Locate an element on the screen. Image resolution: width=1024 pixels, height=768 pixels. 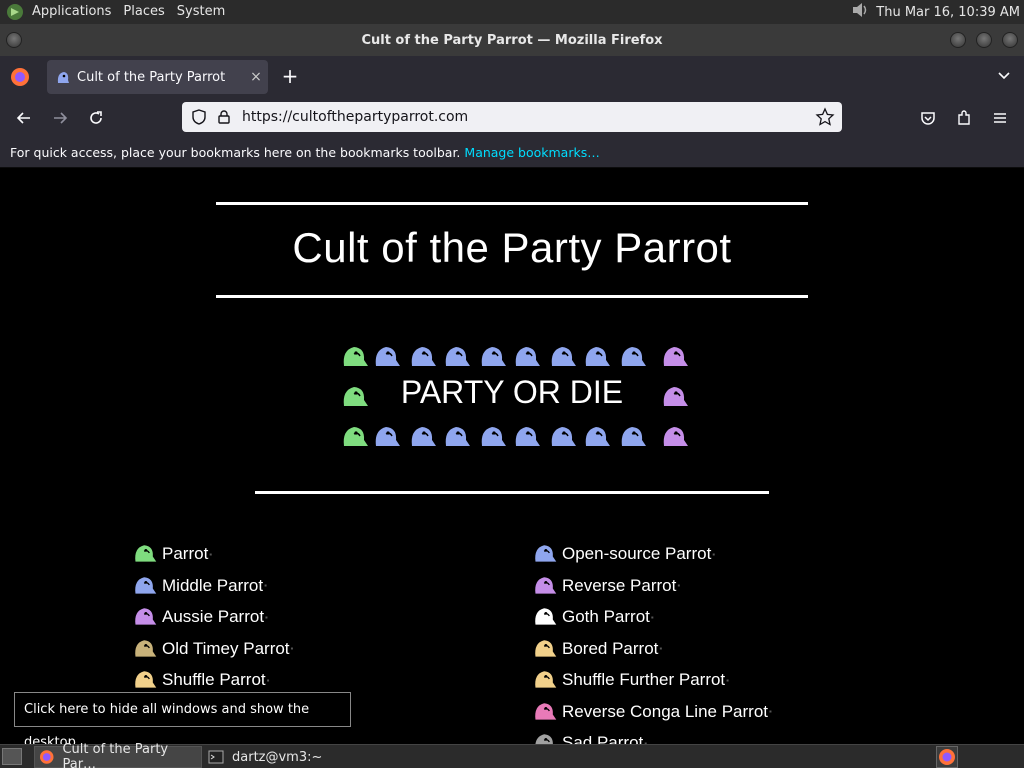
parrot-list-item: Reverse Conga Line Parrot ▪ is located at coordinates (652, 712).